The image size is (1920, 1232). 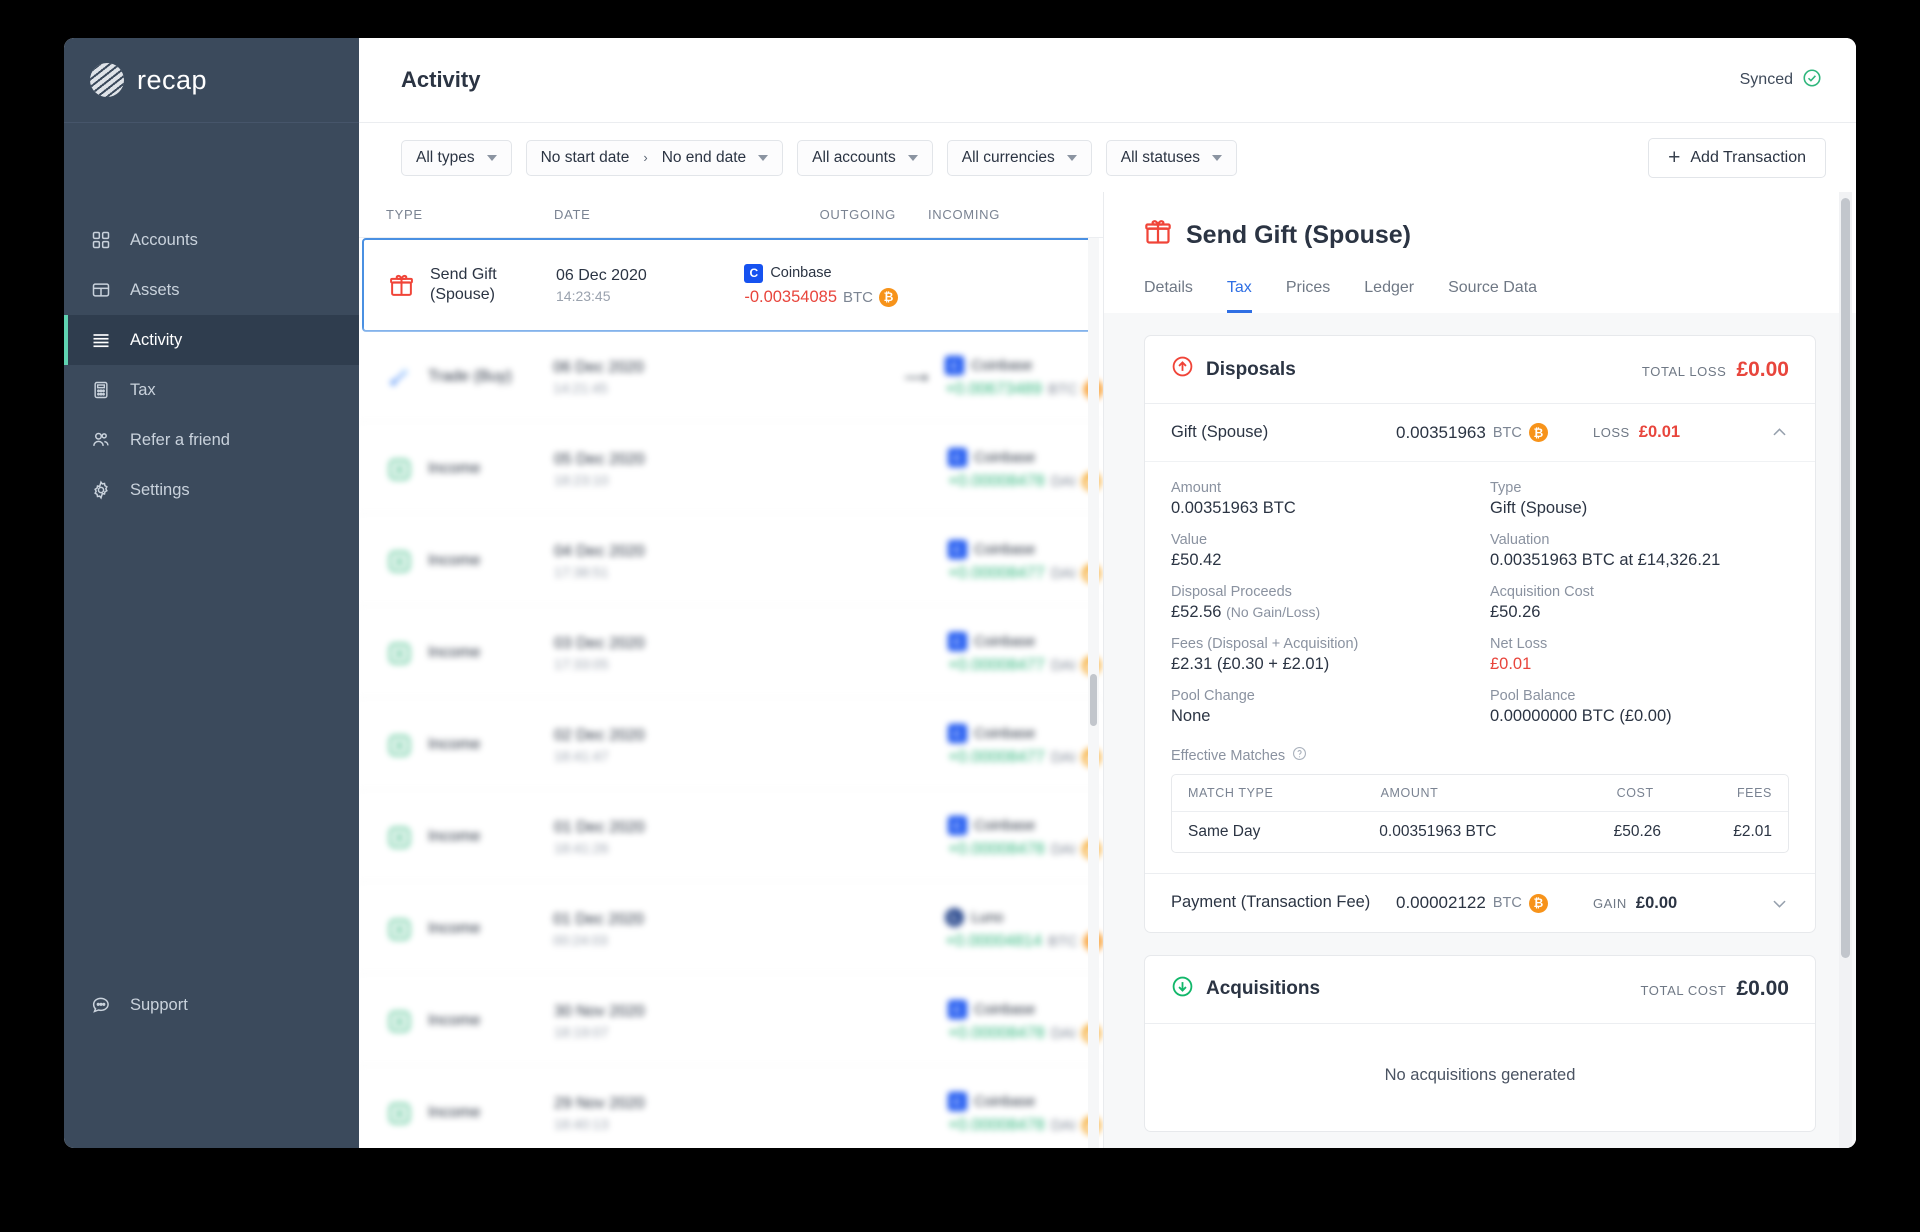 What do you see at coordinates (1494, 903) in the screenshot?
I see `disposal-amount: 0.00002122 BTC ₿` at bounding box center [1494, 903].